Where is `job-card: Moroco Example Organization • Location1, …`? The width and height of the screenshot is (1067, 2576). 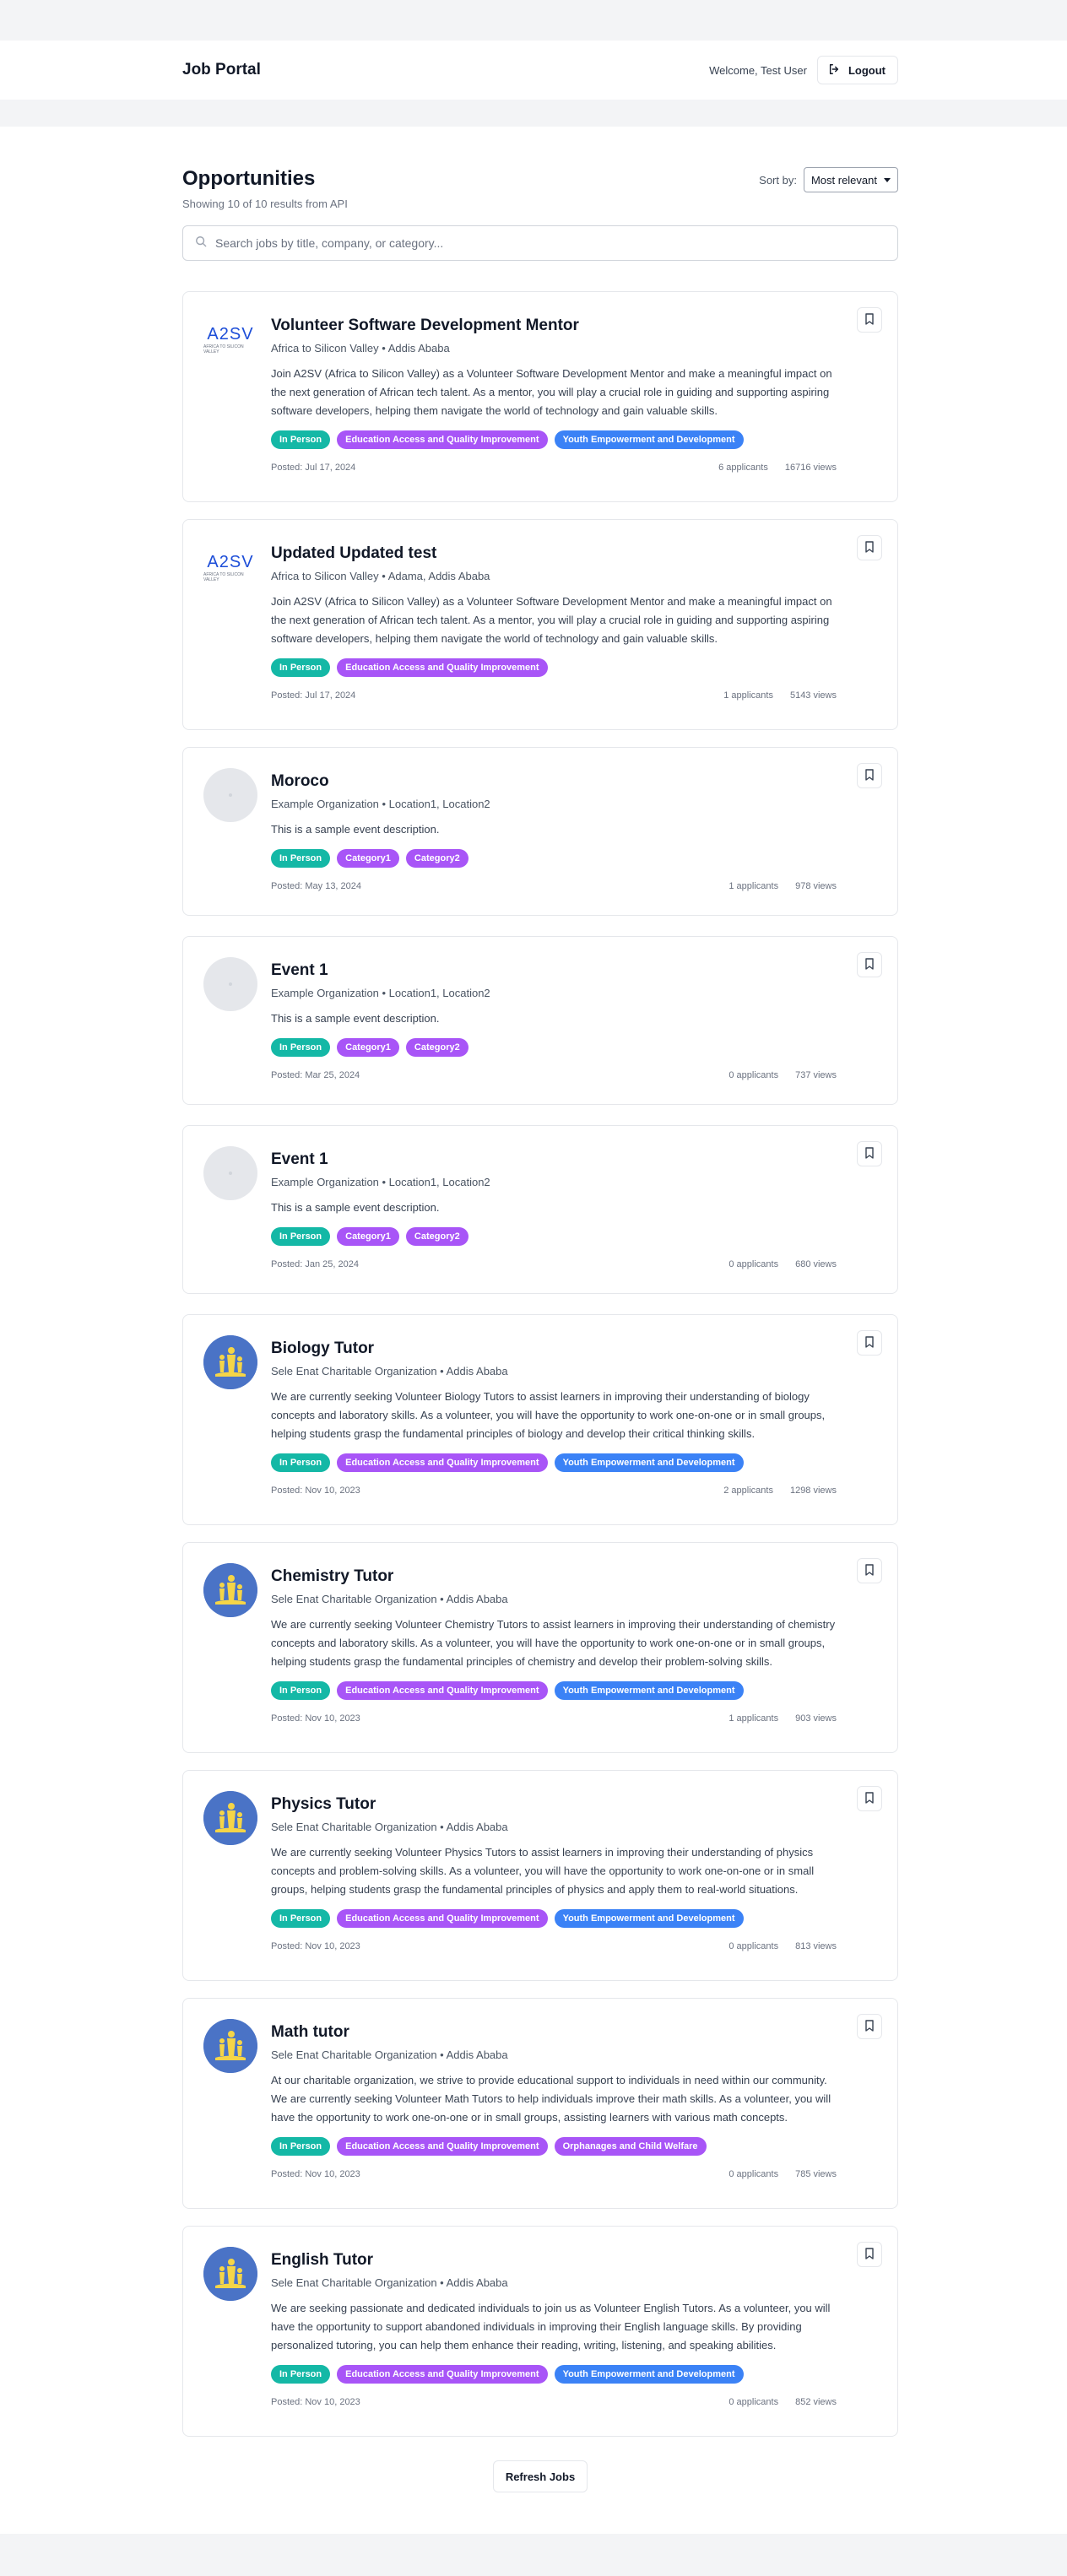
job-card: Moroco Example Organization • Location1, … is located at coordinates (540, 831).